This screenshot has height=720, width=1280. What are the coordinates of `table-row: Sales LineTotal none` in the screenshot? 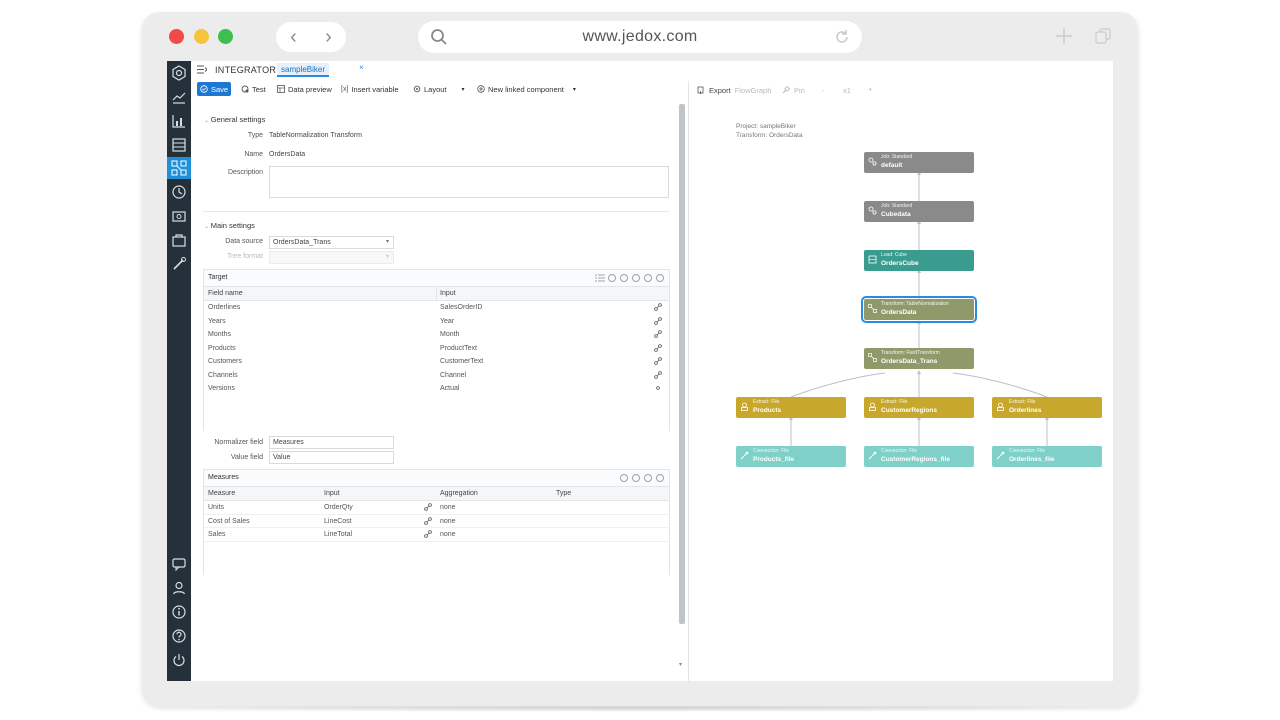 It's located at (436, 535).